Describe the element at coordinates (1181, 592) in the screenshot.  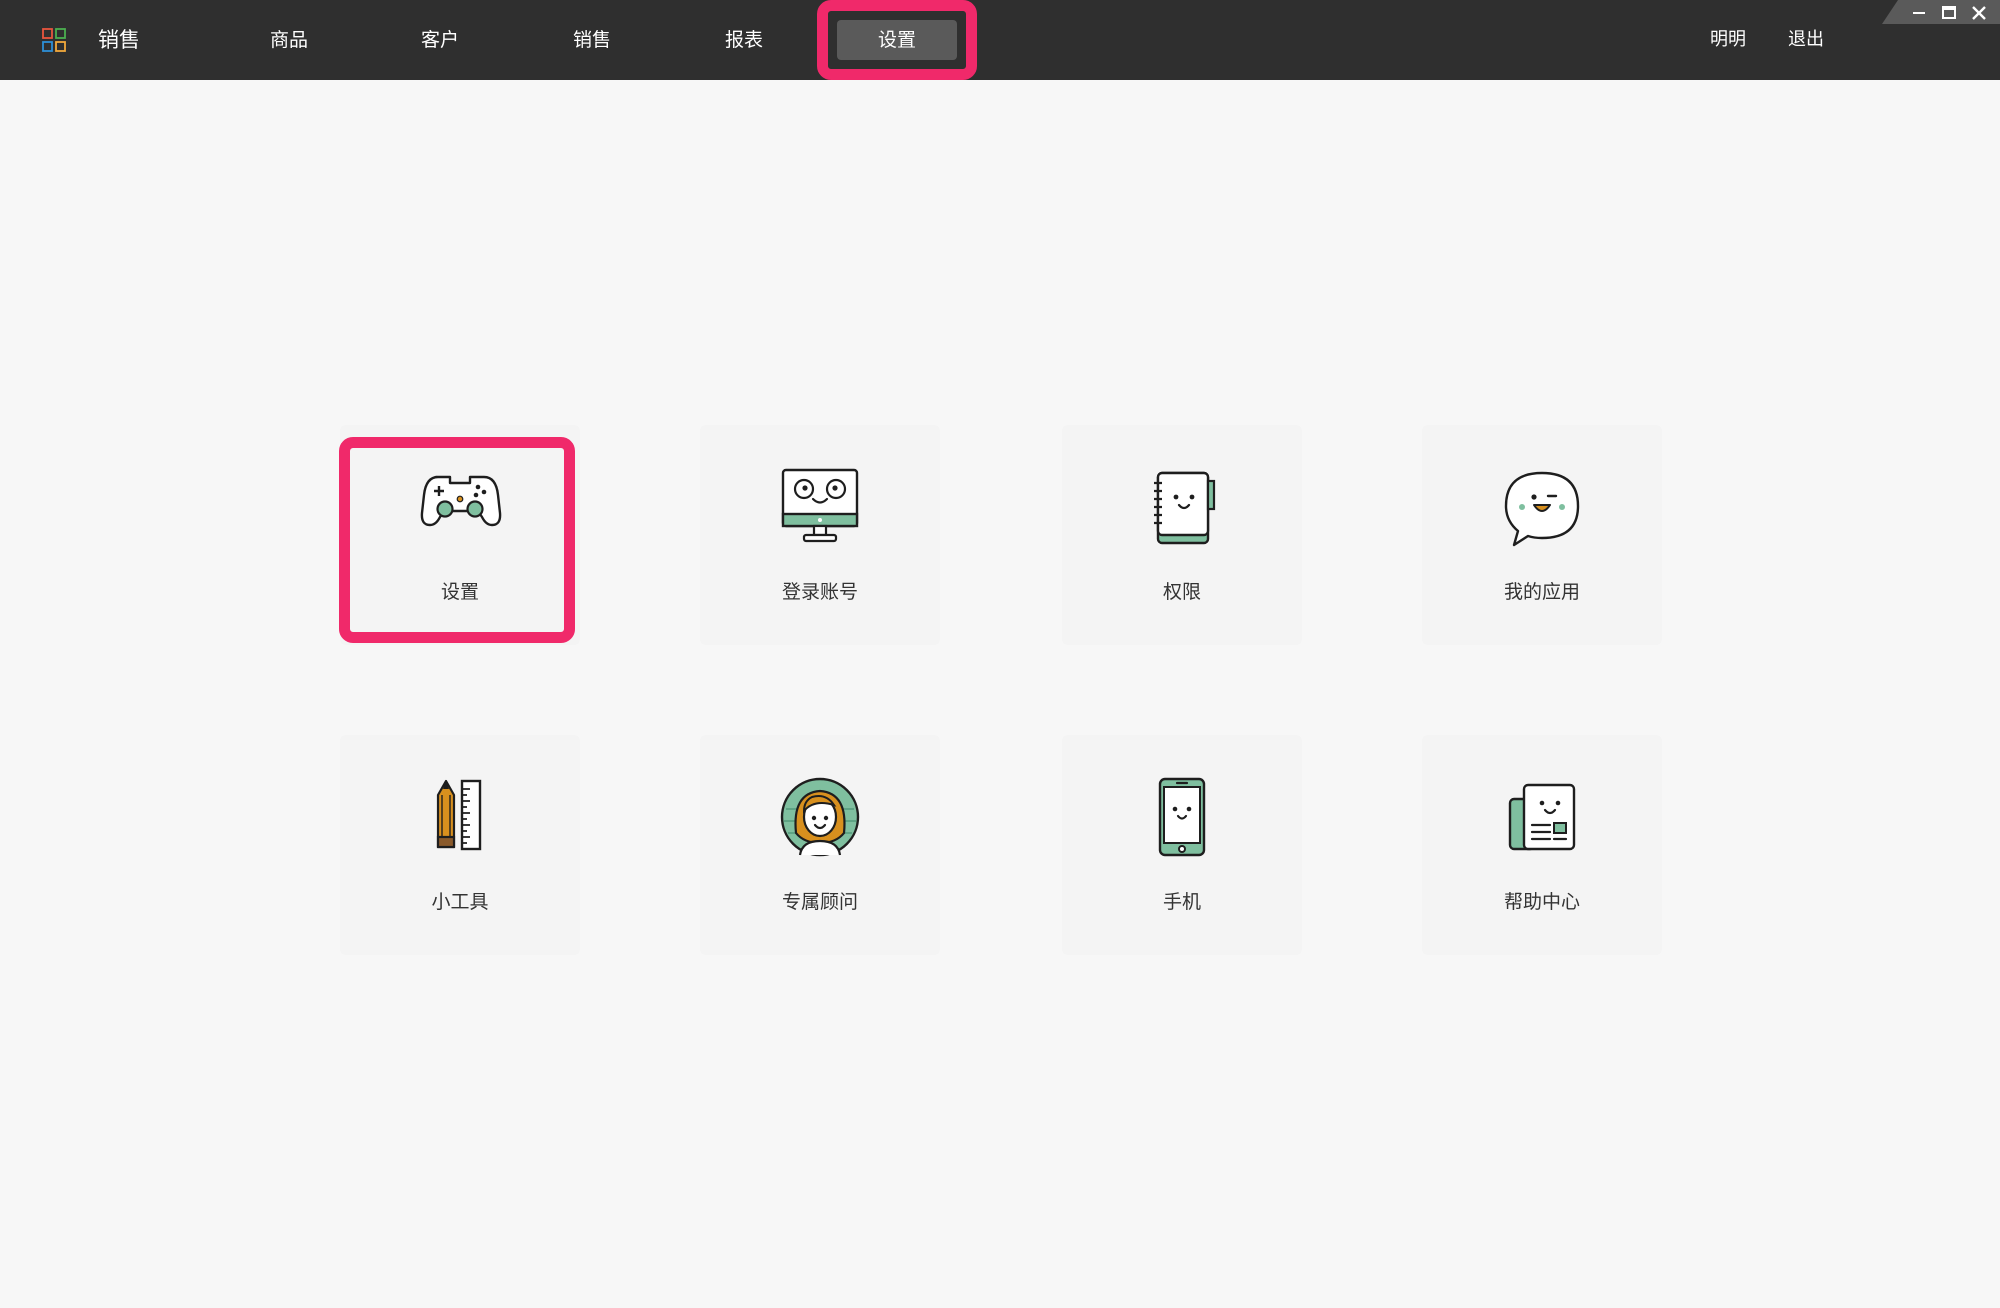
I see `tile-label: 权限` at that location.